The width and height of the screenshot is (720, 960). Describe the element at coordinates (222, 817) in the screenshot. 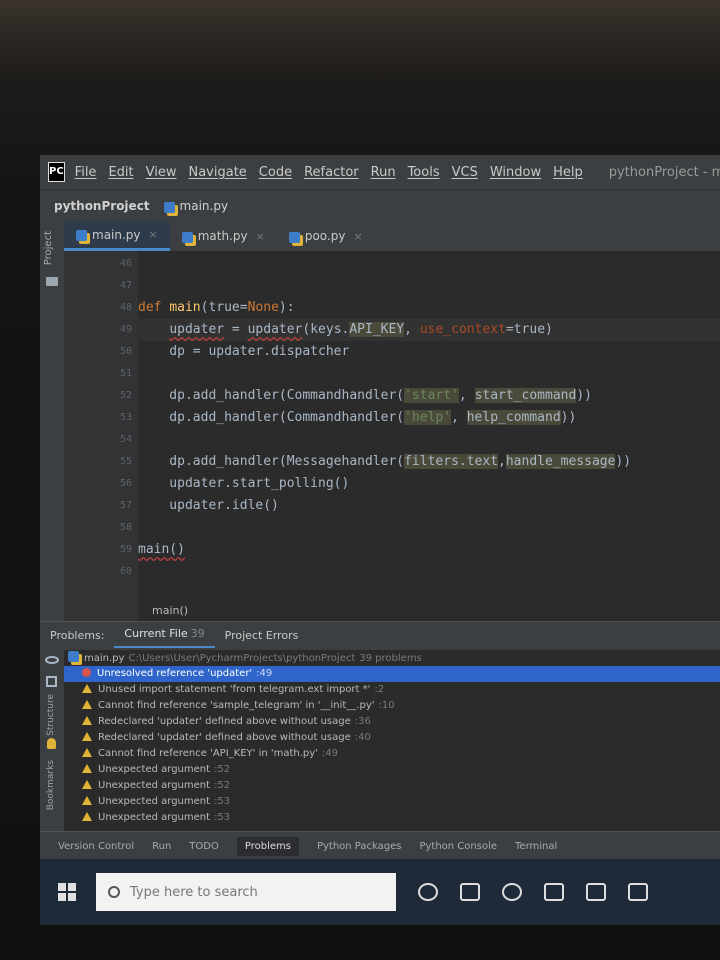

I see `problem-line: :53` at that location.